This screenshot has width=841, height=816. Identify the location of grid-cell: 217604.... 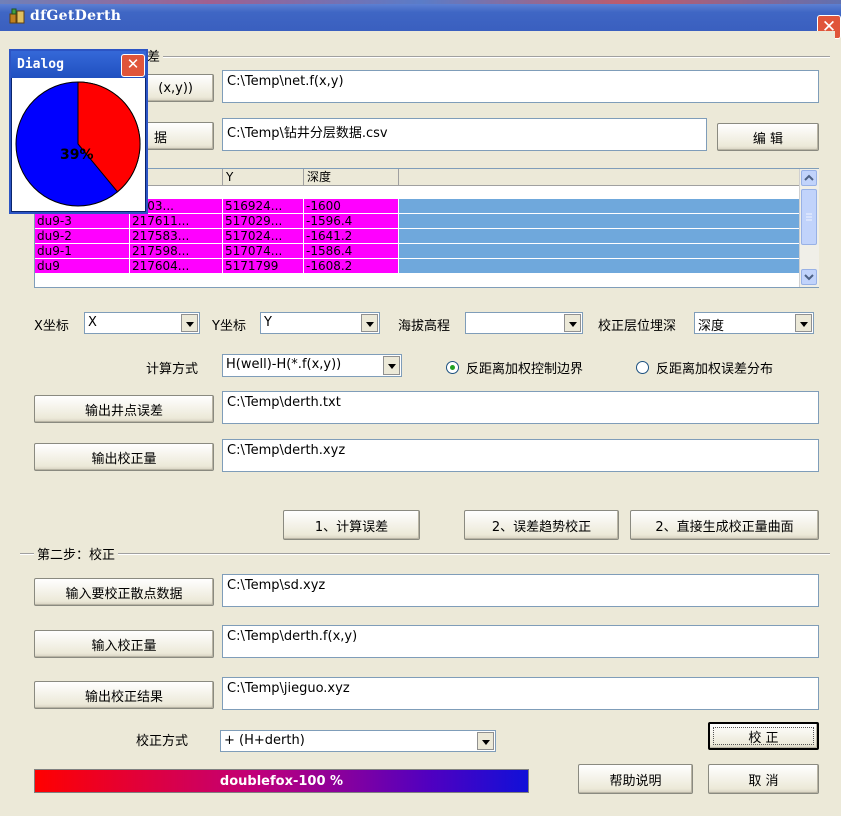
(176, 266).